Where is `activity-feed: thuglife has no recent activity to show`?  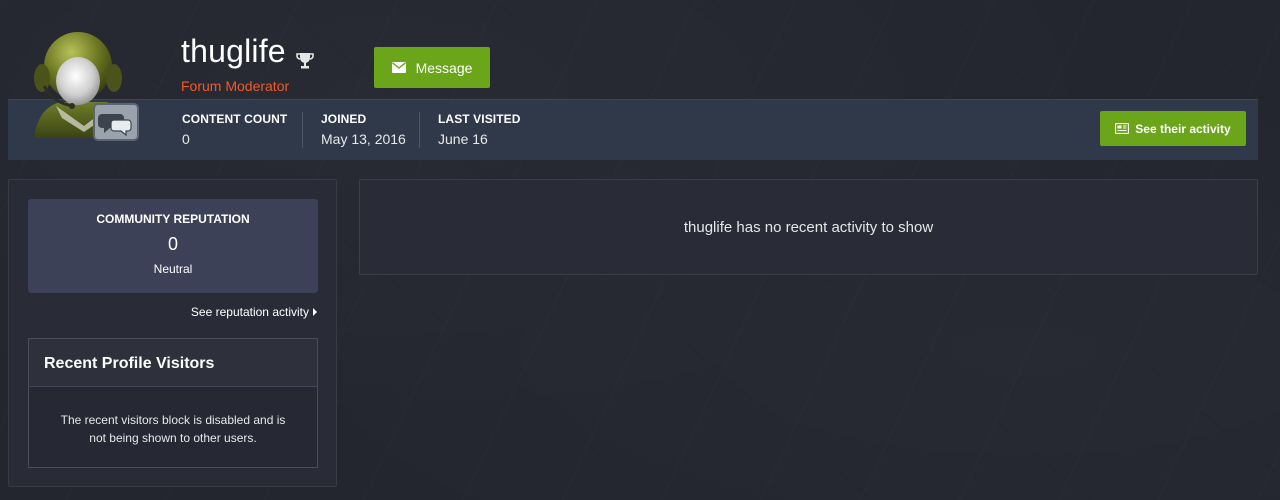 activity-feed: thuglife has no recent activity to show is located at coordinates (808, 227).